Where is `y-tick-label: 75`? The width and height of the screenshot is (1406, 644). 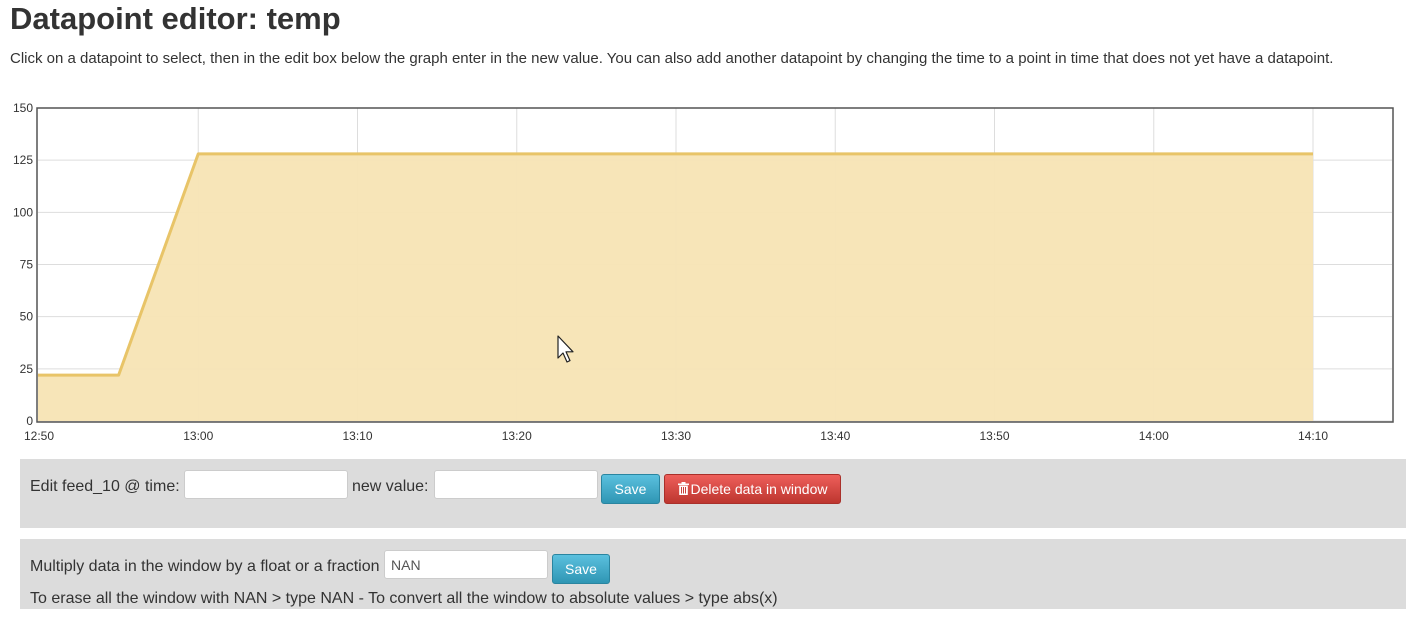 y-tick-label: 75 is located at coordinates (27, 265).